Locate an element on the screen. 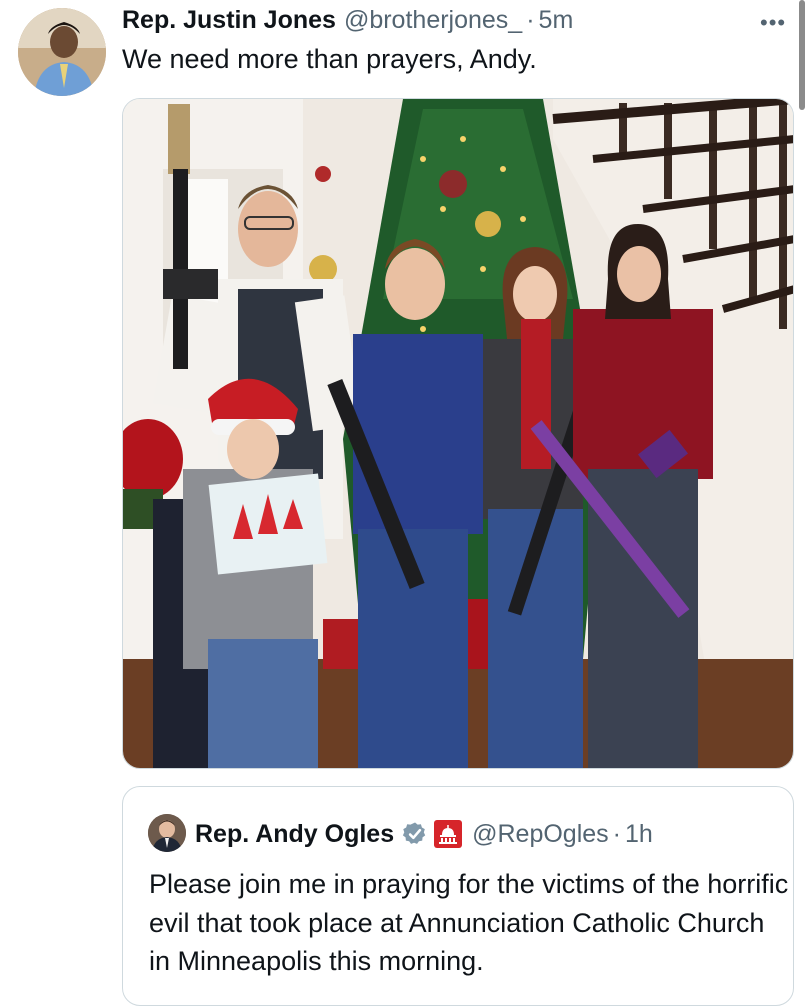 This screenshot has height=1006, width=811. avatar-image is located at coordinates (62, 52).